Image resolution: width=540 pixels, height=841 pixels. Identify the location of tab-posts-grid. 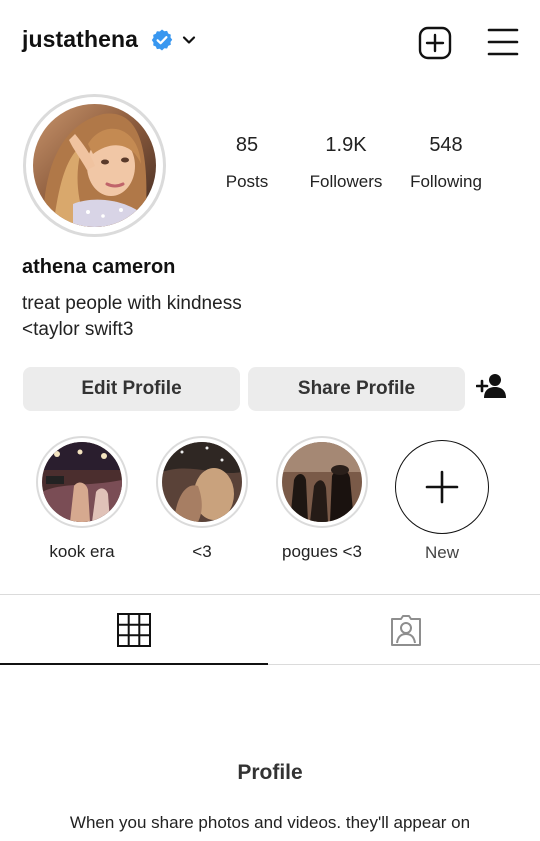
(134, 630).